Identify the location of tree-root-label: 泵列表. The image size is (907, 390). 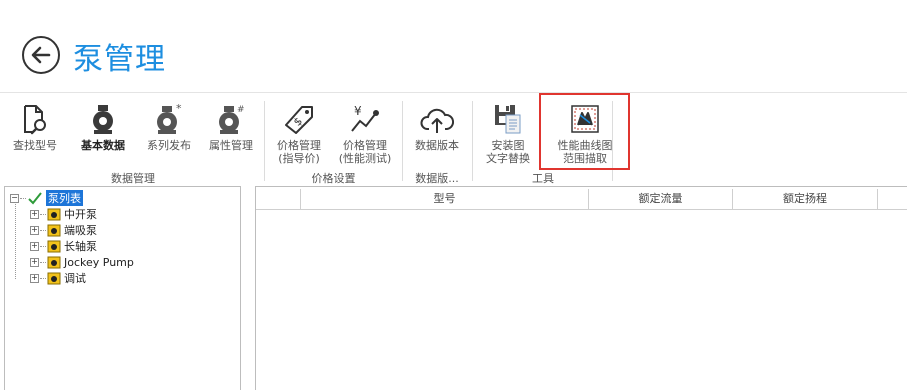
(64, 198).